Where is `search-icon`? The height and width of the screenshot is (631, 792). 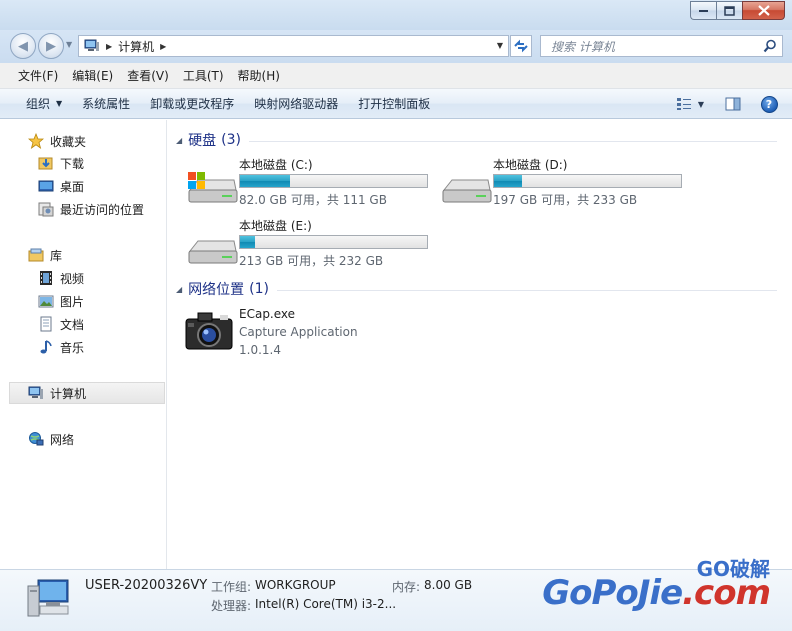 search-icon is located at coordinates (770, 46).